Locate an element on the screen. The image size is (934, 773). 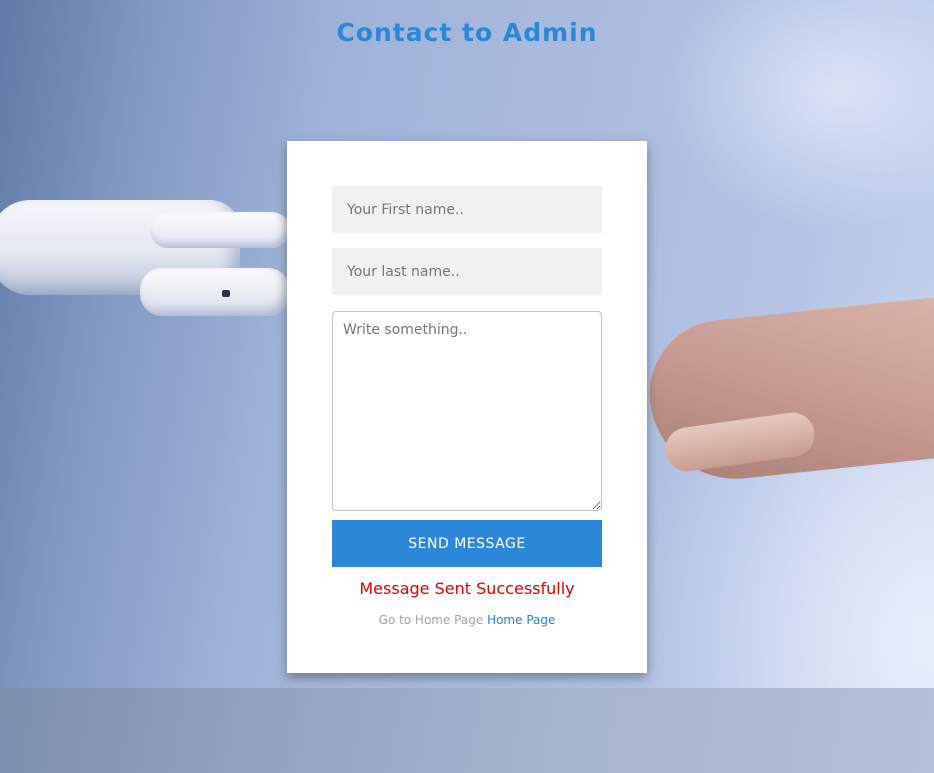
robot-joint-detail is located at coordinates (226, 293).